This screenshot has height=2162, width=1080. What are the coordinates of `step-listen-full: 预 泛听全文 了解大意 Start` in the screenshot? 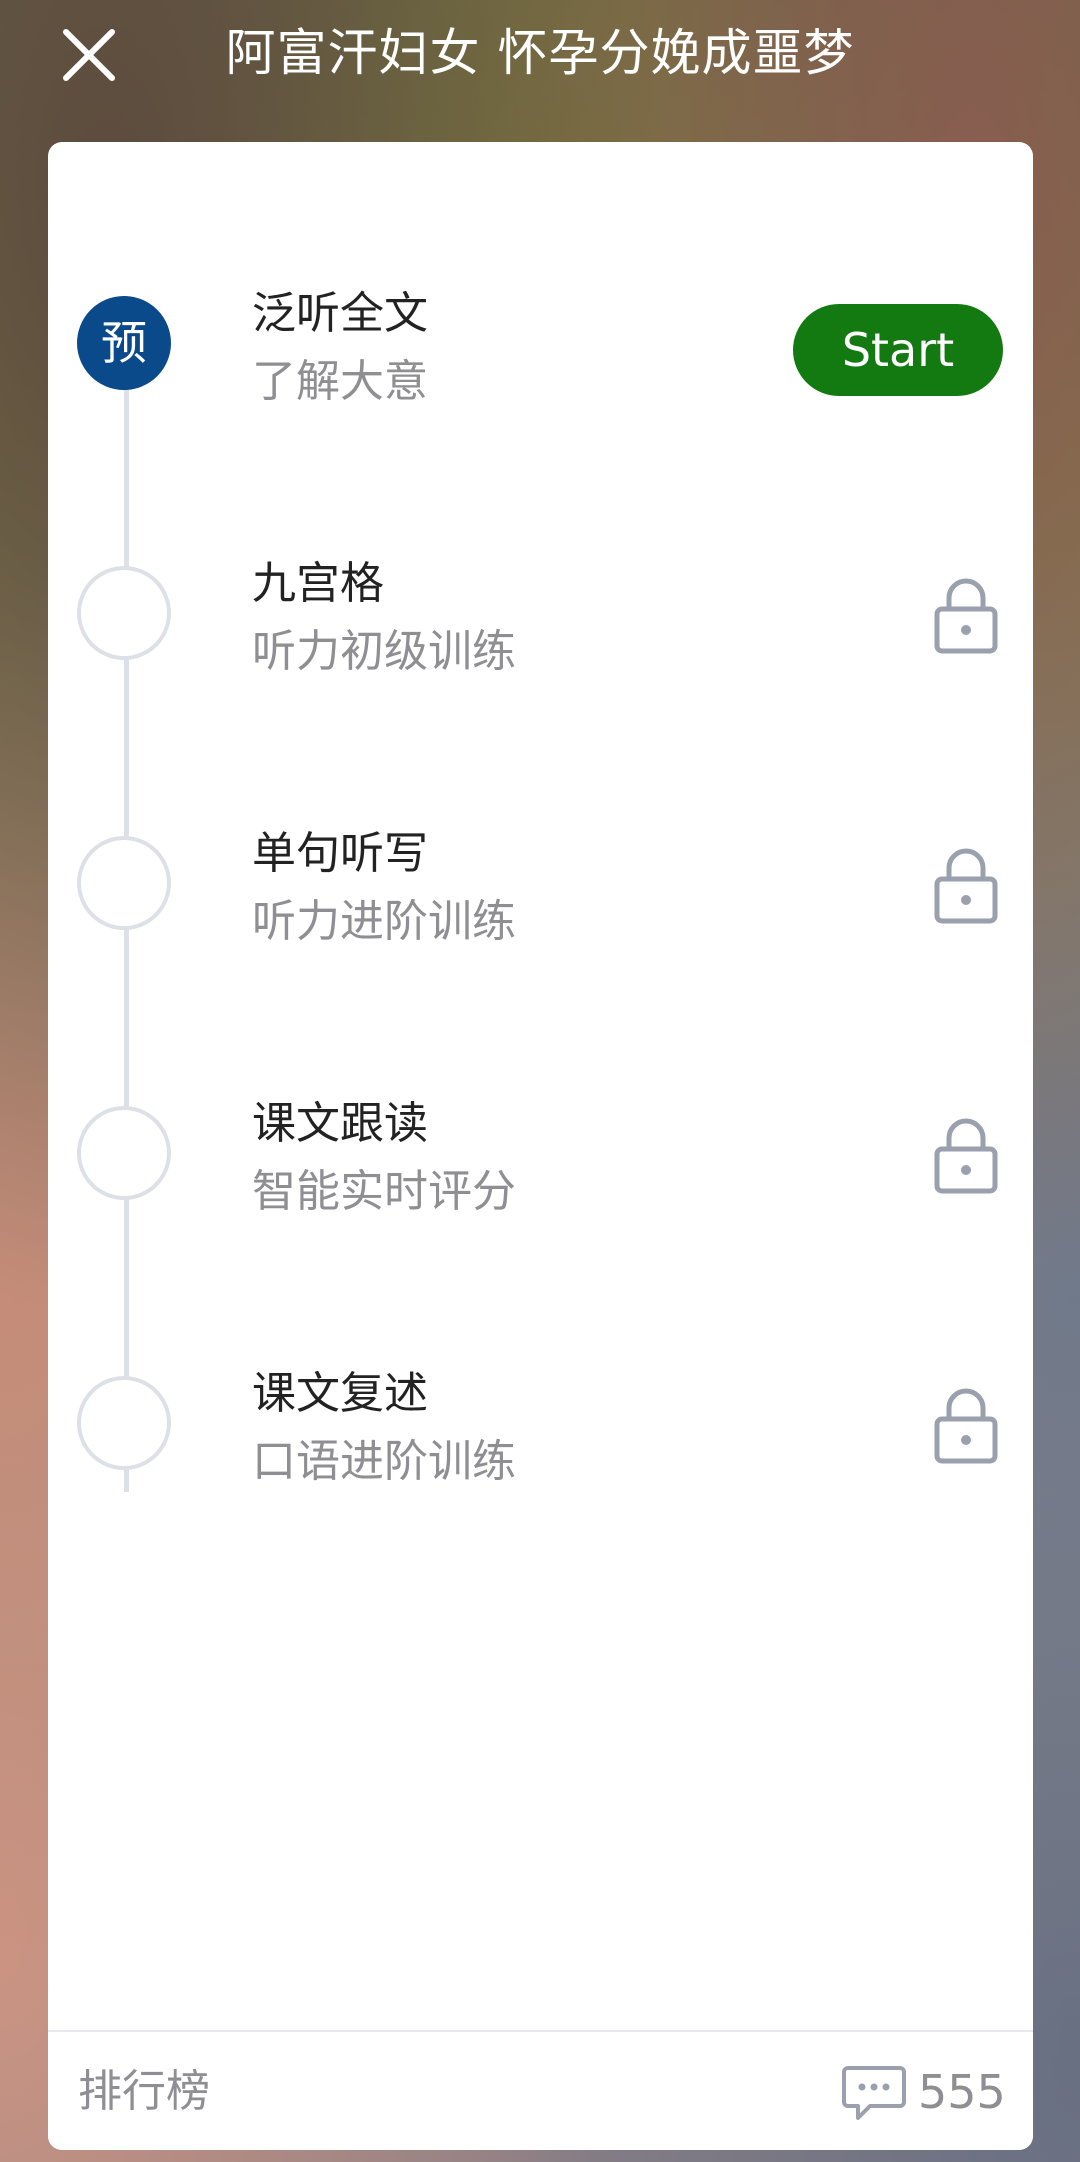 It's located at (540, 335).